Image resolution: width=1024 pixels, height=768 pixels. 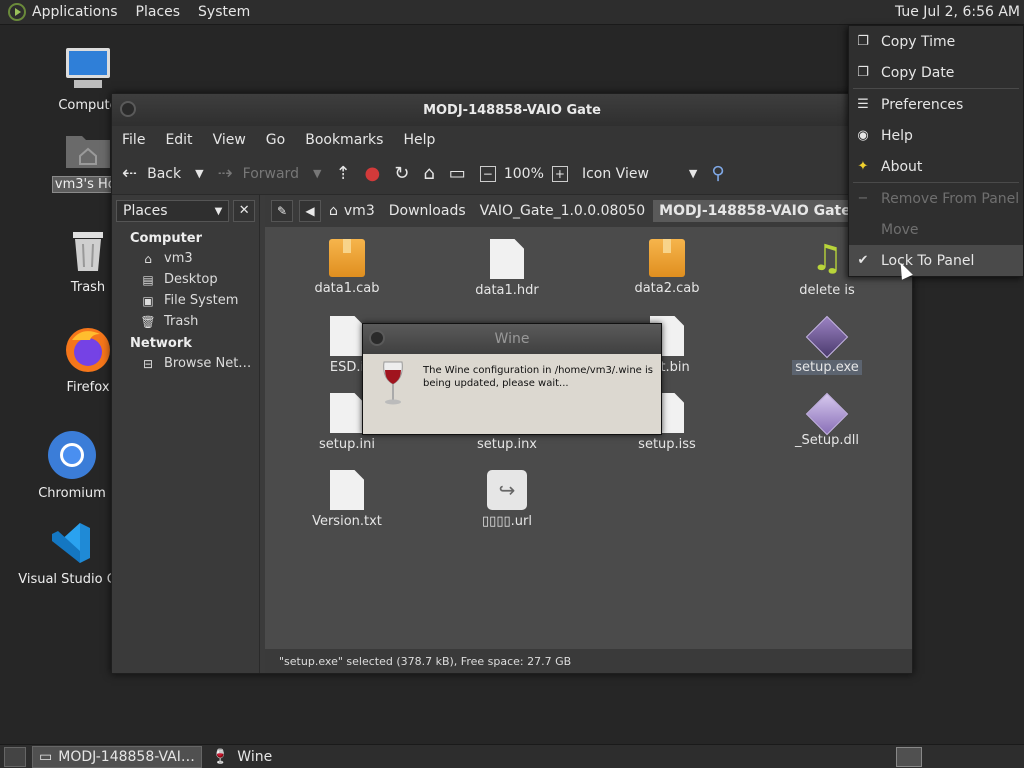 I want to click on check-icon: ✔, so click(x=863, y=260).